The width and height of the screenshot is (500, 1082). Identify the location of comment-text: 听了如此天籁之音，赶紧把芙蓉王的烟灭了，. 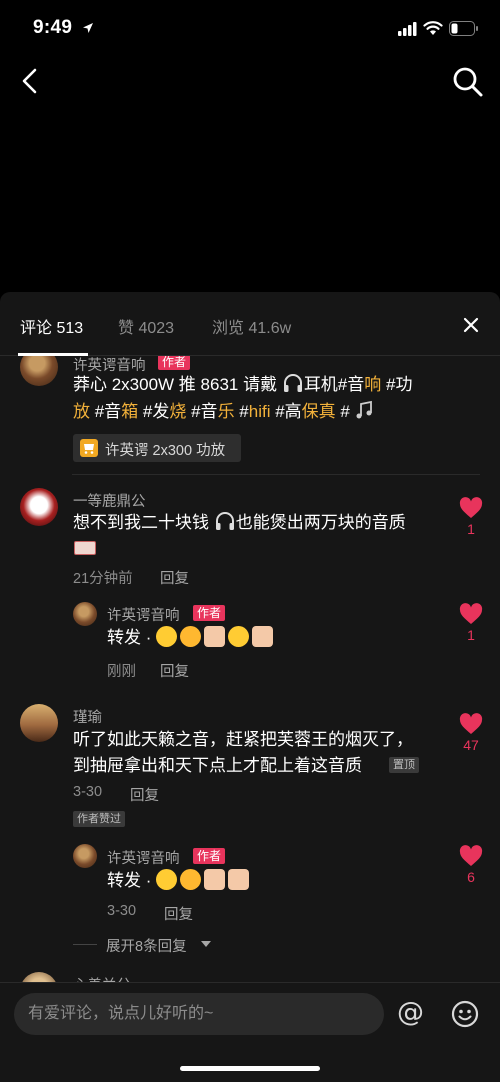
(243, 739).